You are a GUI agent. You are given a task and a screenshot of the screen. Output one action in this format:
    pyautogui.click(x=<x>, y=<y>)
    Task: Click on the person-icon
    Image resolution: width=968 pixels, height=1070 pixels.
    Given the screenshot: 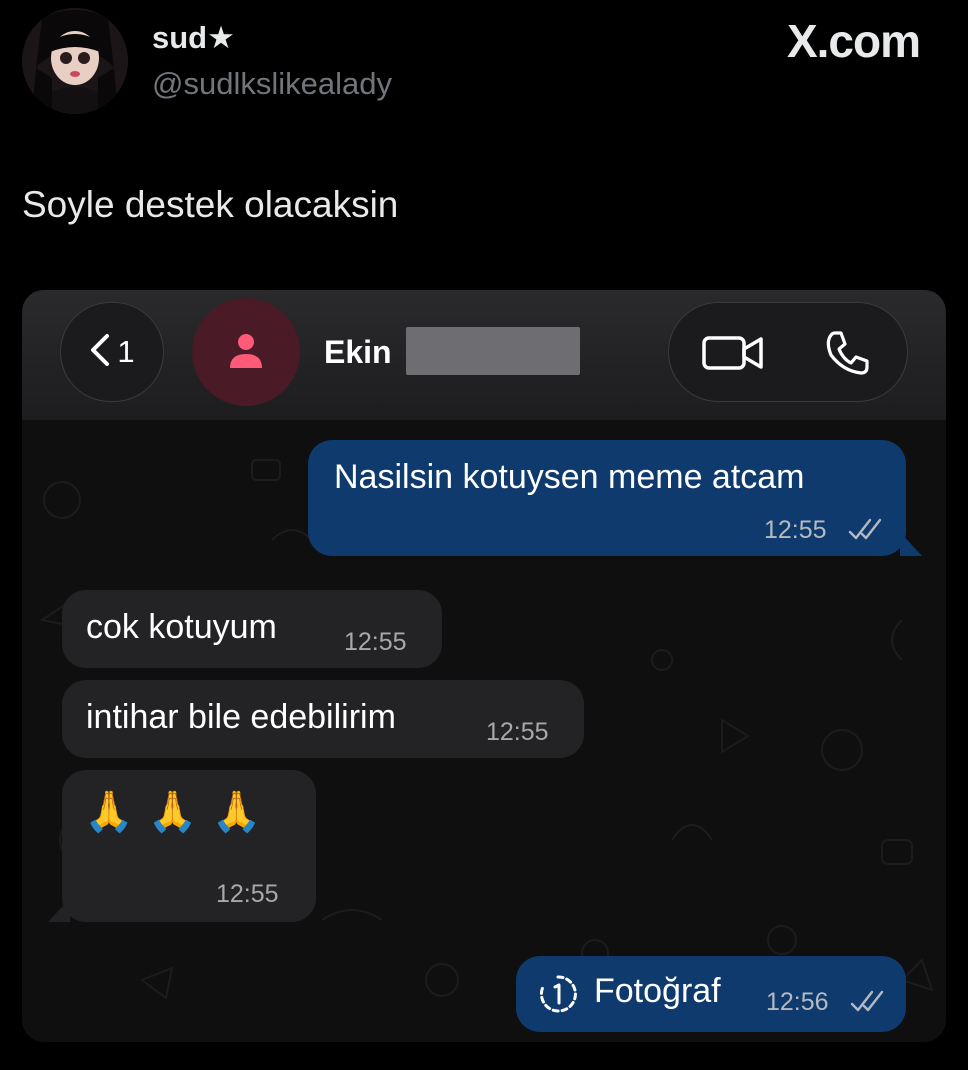 What is the action you would take?
    pyautogui.click(x=246, y=352)
    